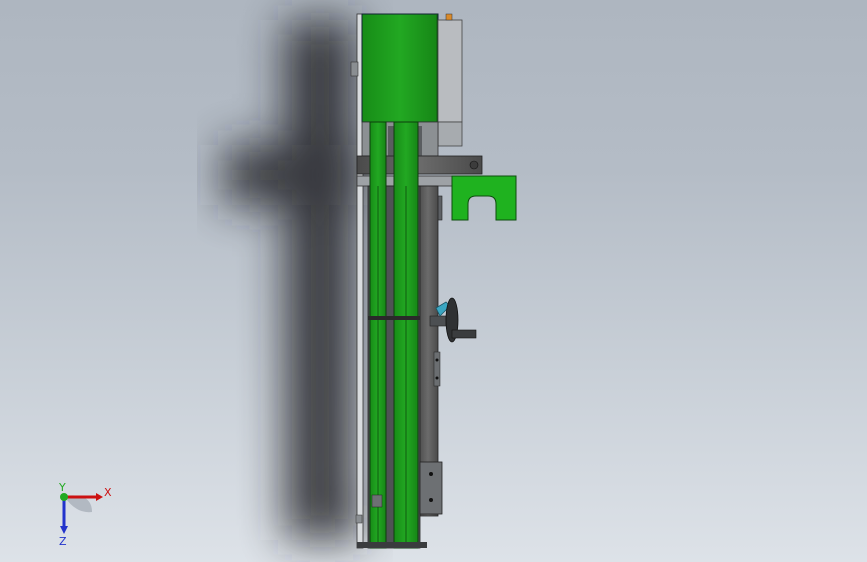  I want to click on gearbox-panel, so click(450, 71).